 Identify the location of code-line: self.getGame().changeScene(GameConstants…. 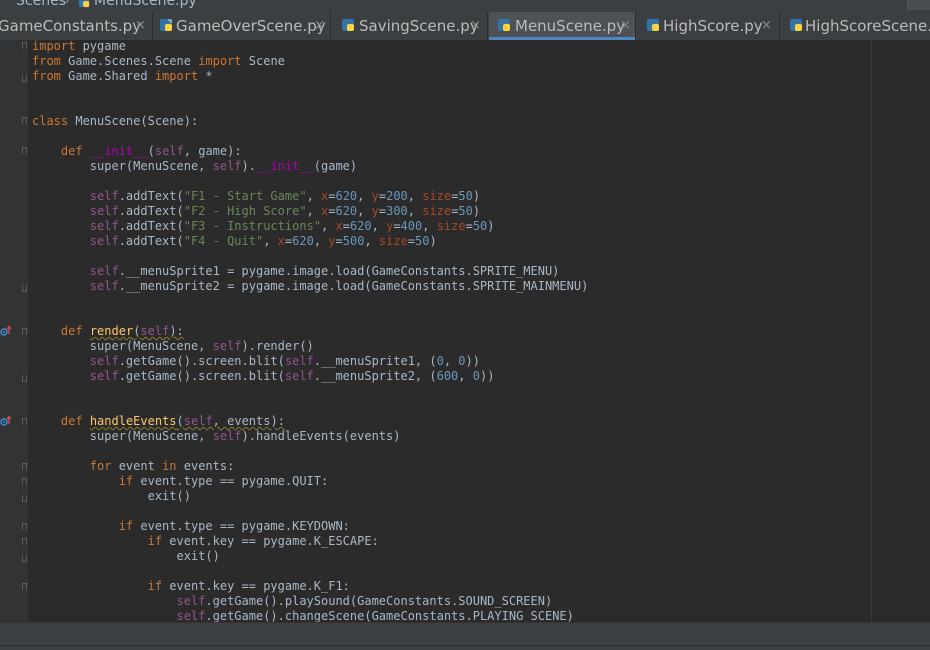
(303, 615).